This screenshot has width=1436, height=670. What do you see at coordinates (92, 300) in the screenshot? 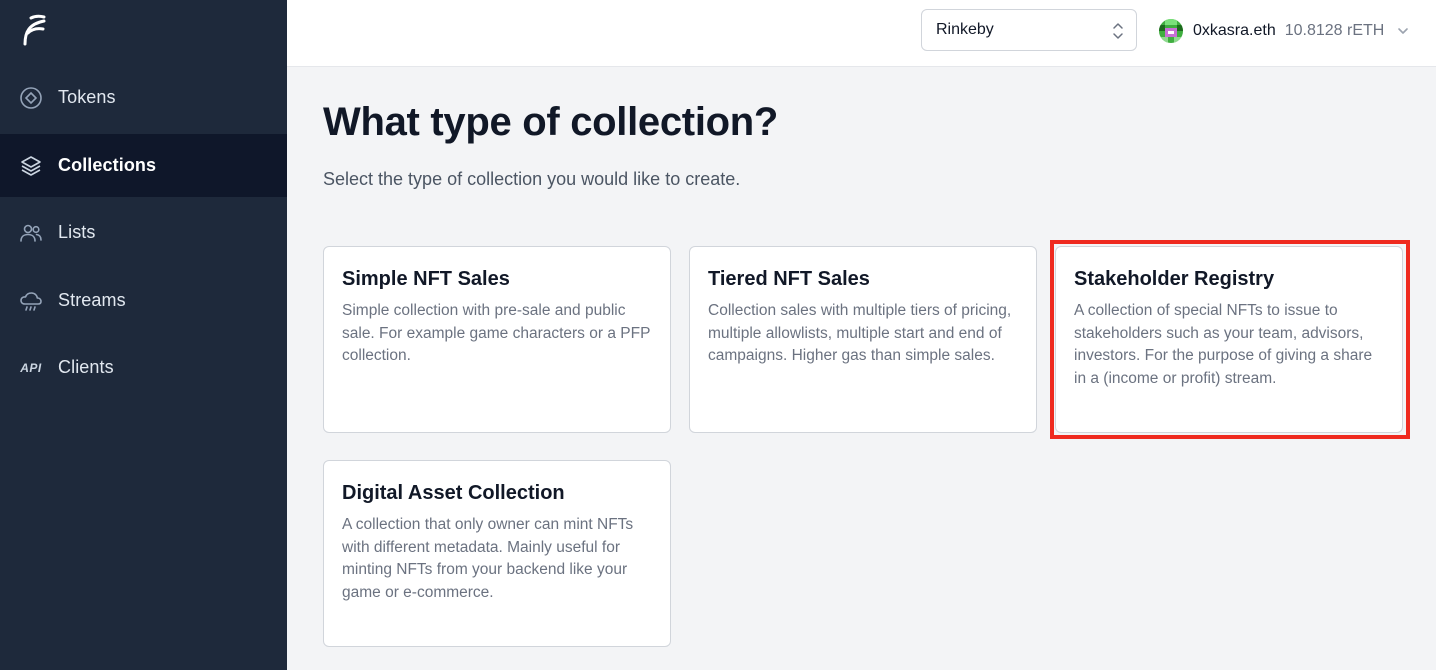
I see `sidebar-item-label: Streams` at bounding box center [92, 300].